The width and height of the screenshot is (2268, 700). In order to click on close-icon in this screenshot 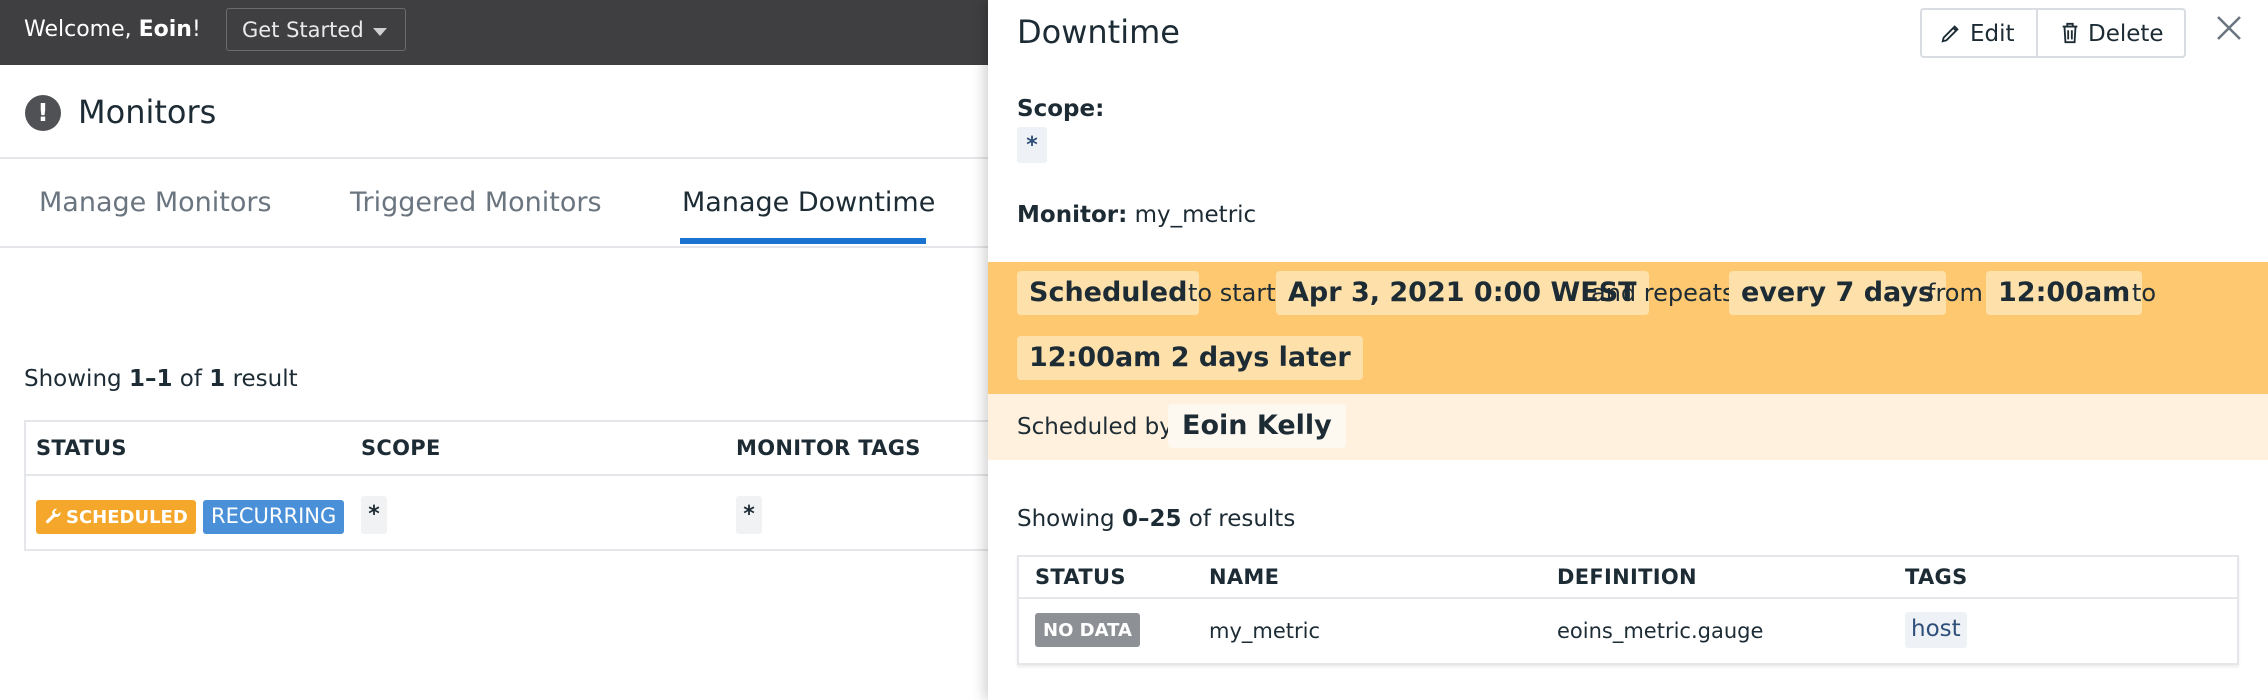, I will do `click(2229, 28)`.